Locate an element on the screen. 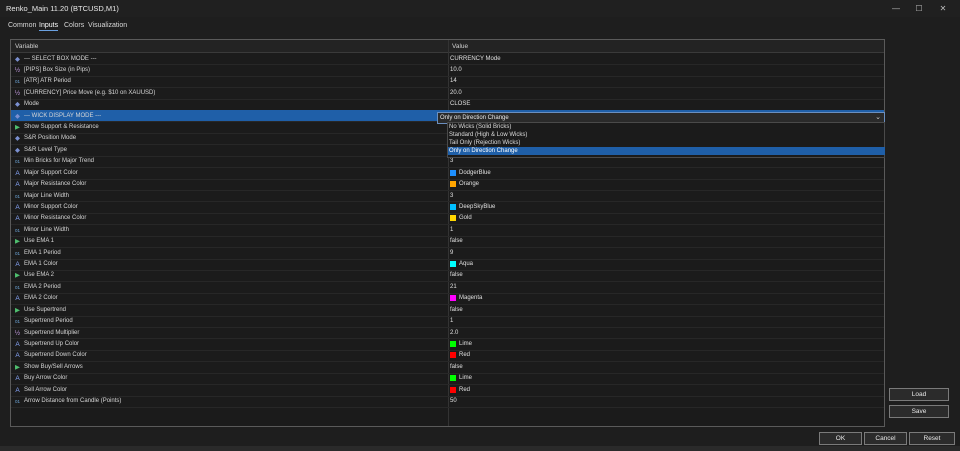  row-variable-name: Use EMA 1 is located at coordinates (39, 241).